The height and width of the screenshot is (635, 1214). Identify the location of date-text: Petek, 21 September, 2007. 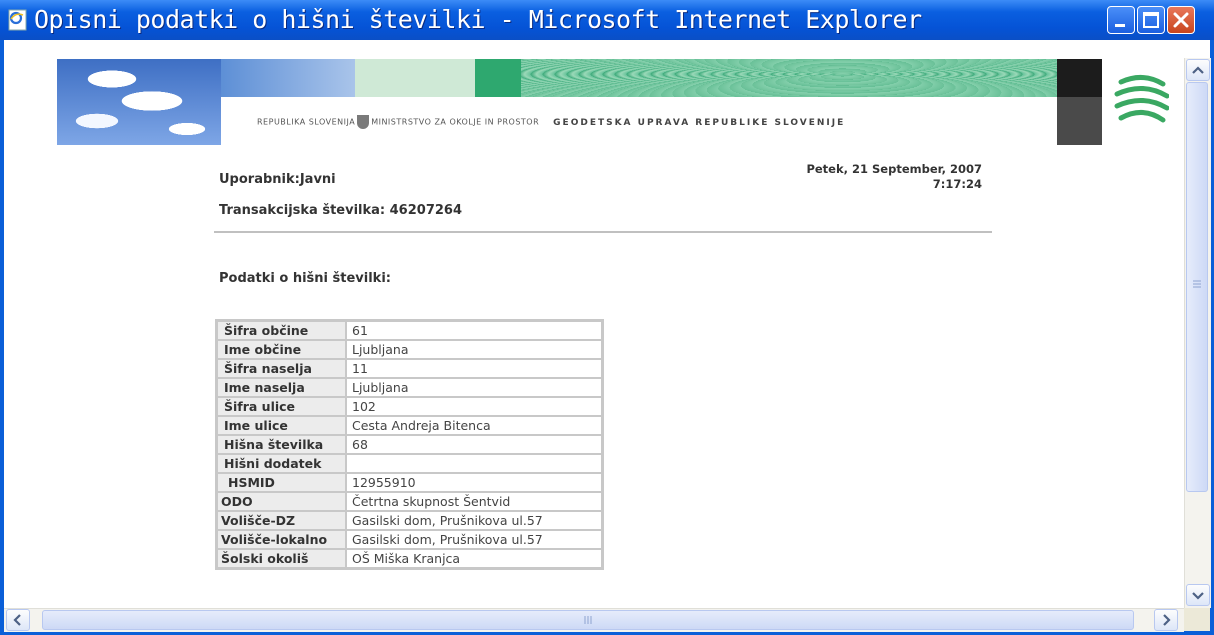
(894, 169).